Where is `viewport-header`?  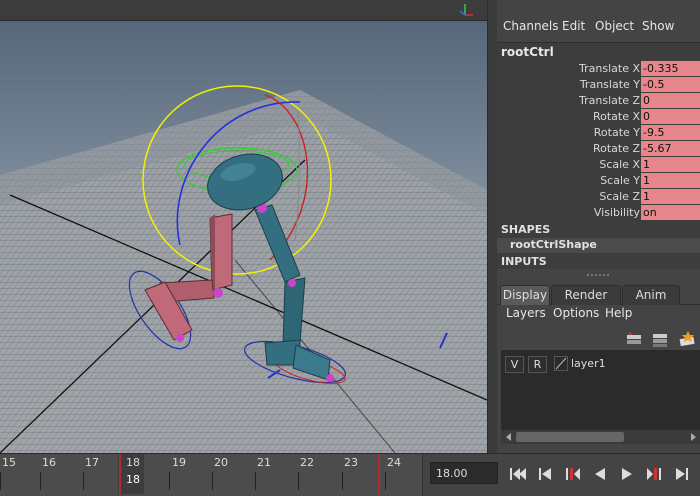 viewport-header is located at coordinates (243, 10).